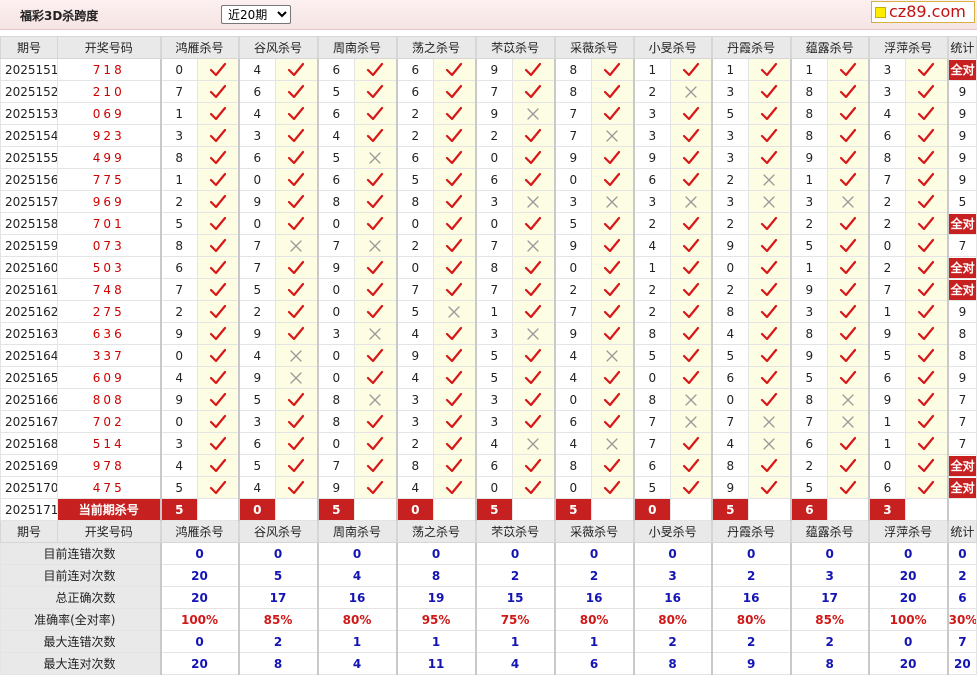 This screenshot has width=977, height=675. I want to click on stats-value: 8, so click(829, 663).